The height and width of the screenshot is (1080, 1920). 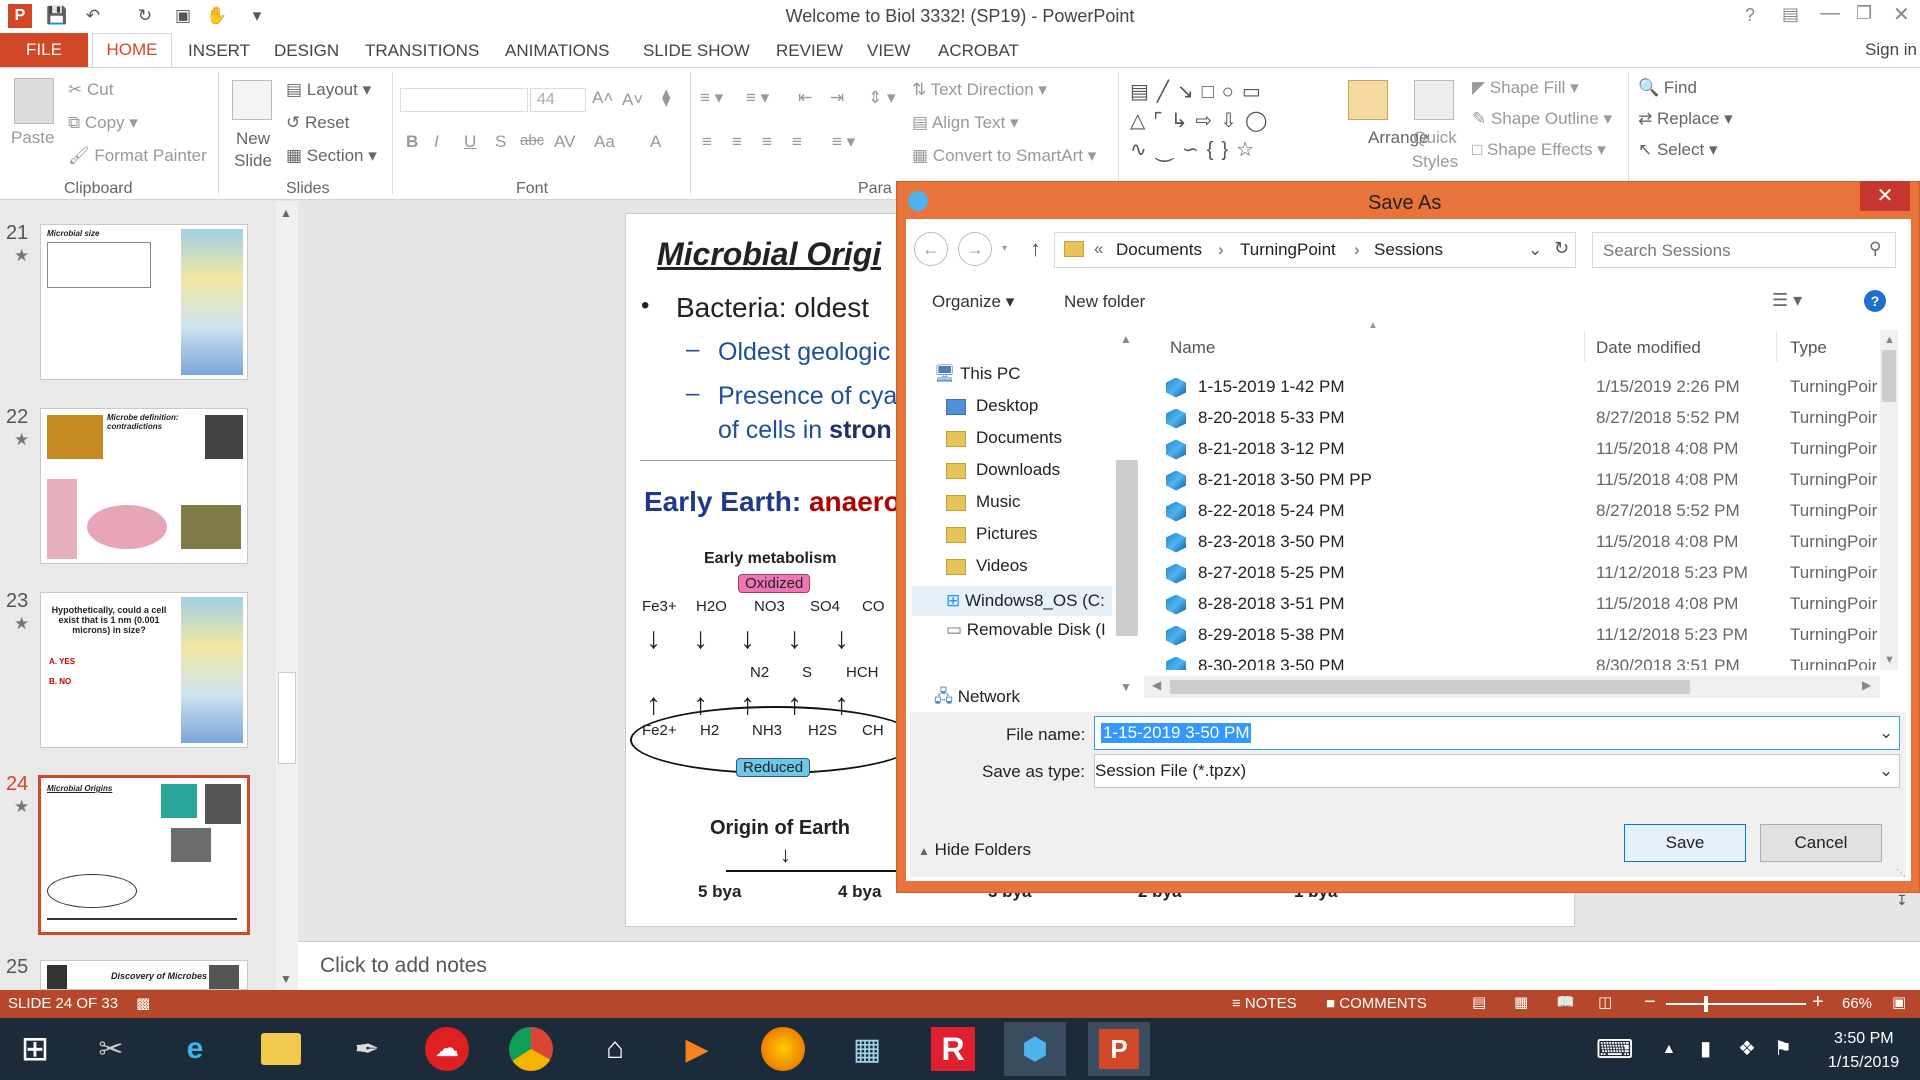 What do you see at coordinates (1035, 1049) in the screenshot?
I see `turningpoint-icon: ⬢` at bounding box center [1035, 1049].